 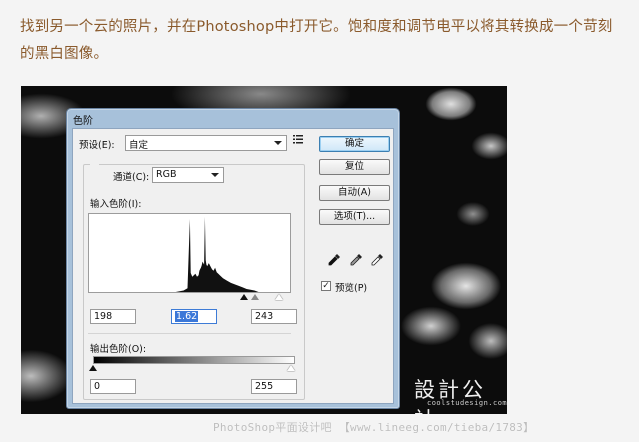 What do you see at coordinates (192, 370) in the screenshot?
I see `output-levels-slider` at bounding box center [192, 370].